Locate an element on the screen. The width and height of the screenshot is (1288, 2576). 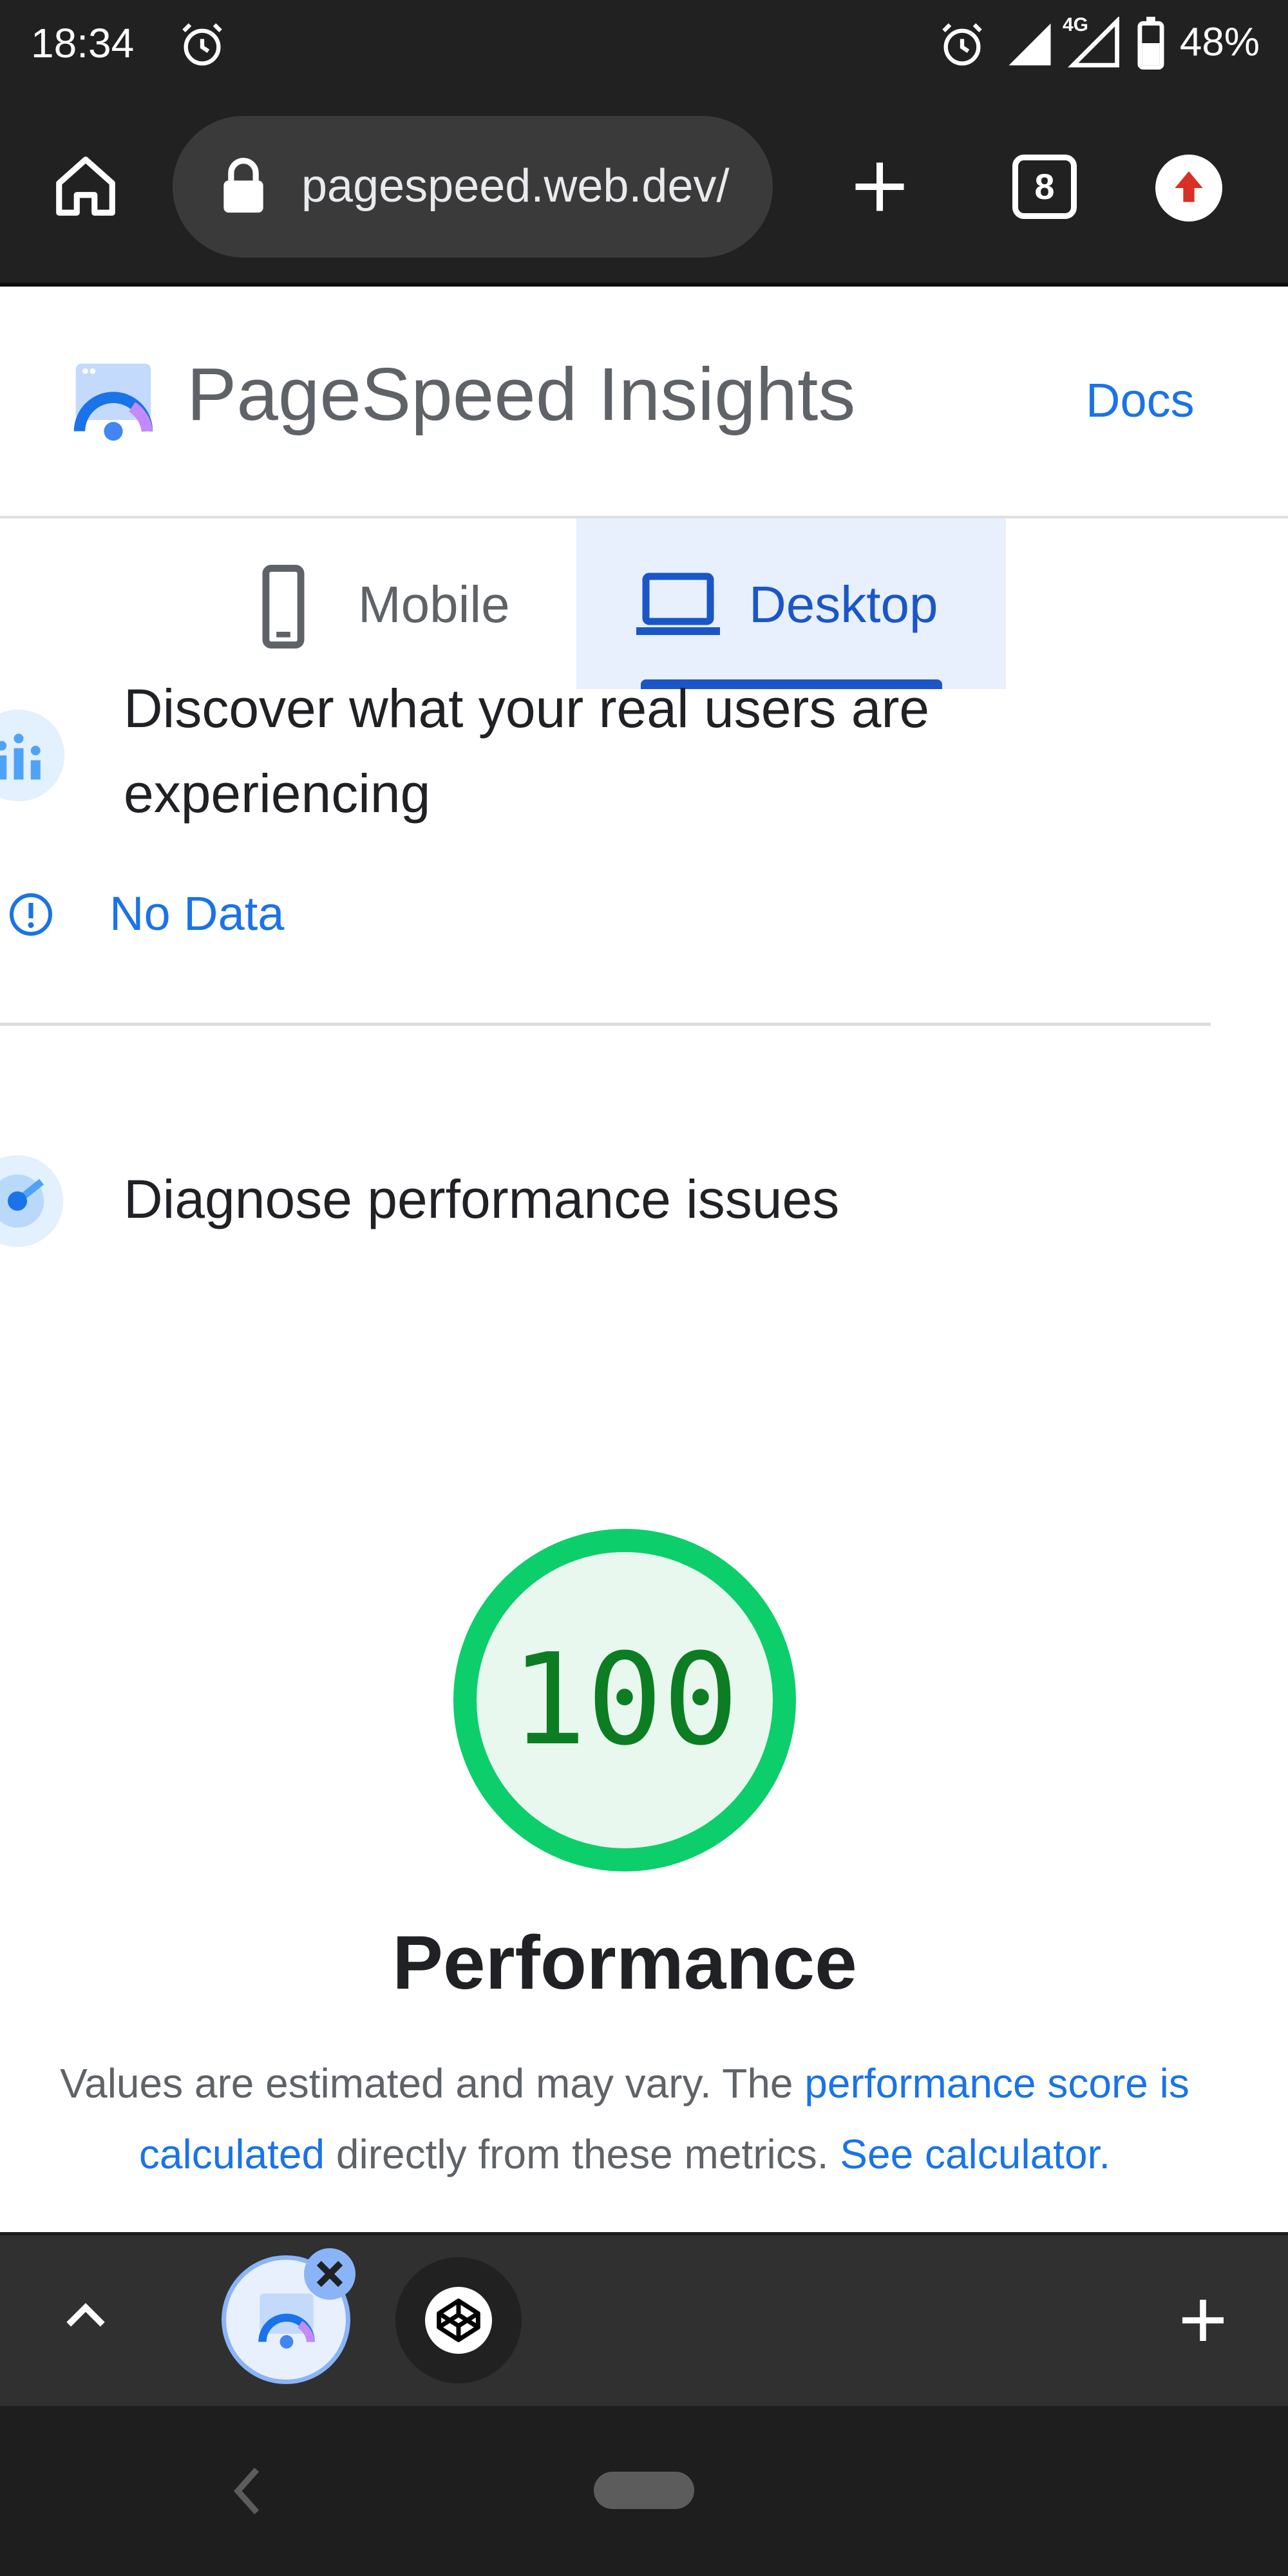
lock-icon is located at coordinates (243, 185).